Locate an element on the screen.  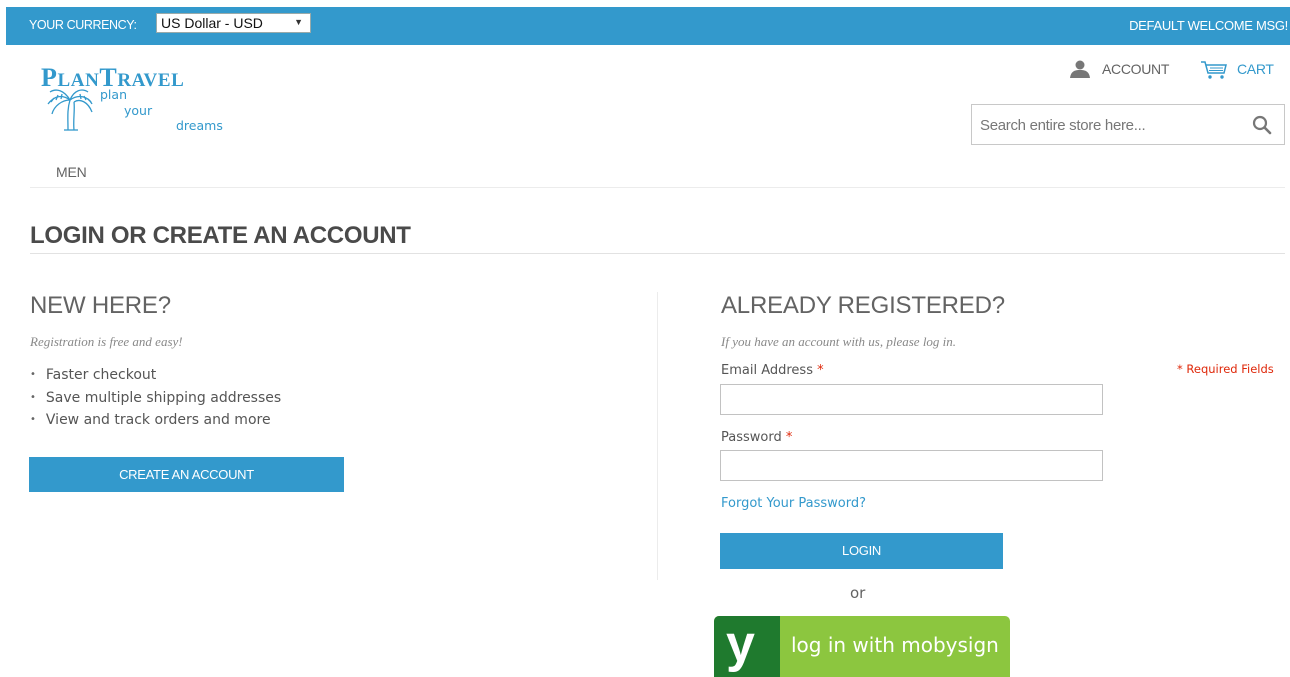
logo-tagline-dreams: dreams is located at coordinates (199, 125).